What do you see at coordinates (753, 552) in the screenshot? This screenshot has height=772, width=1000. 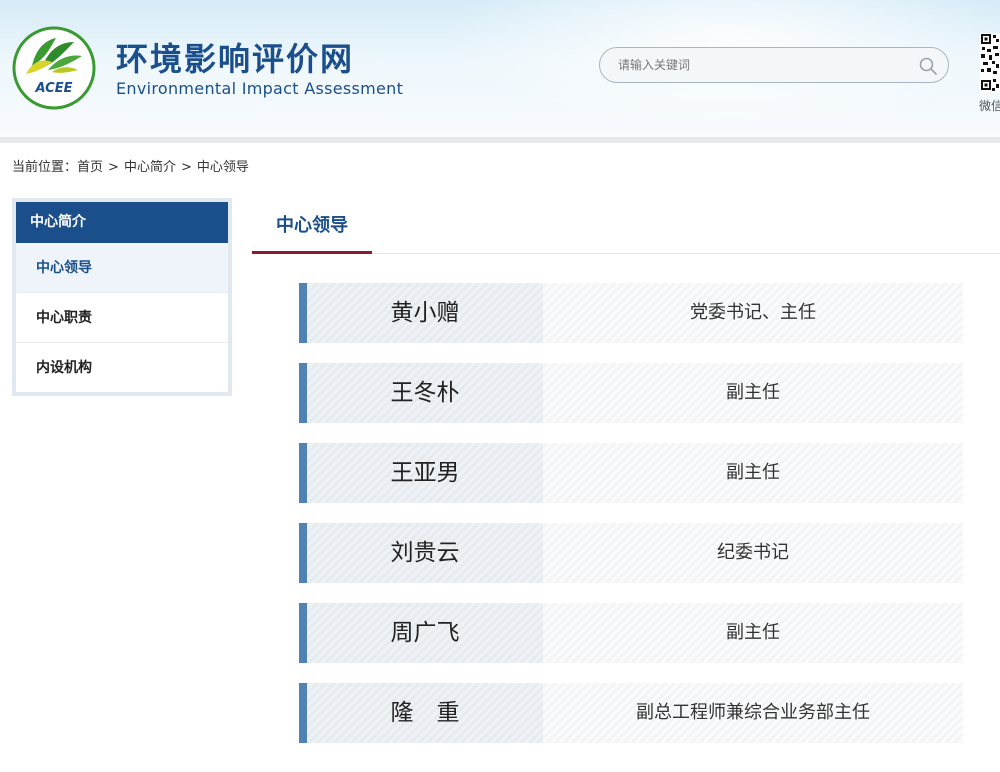 I see `leader-title: 纪委书记` at bounding box center [753, 552].